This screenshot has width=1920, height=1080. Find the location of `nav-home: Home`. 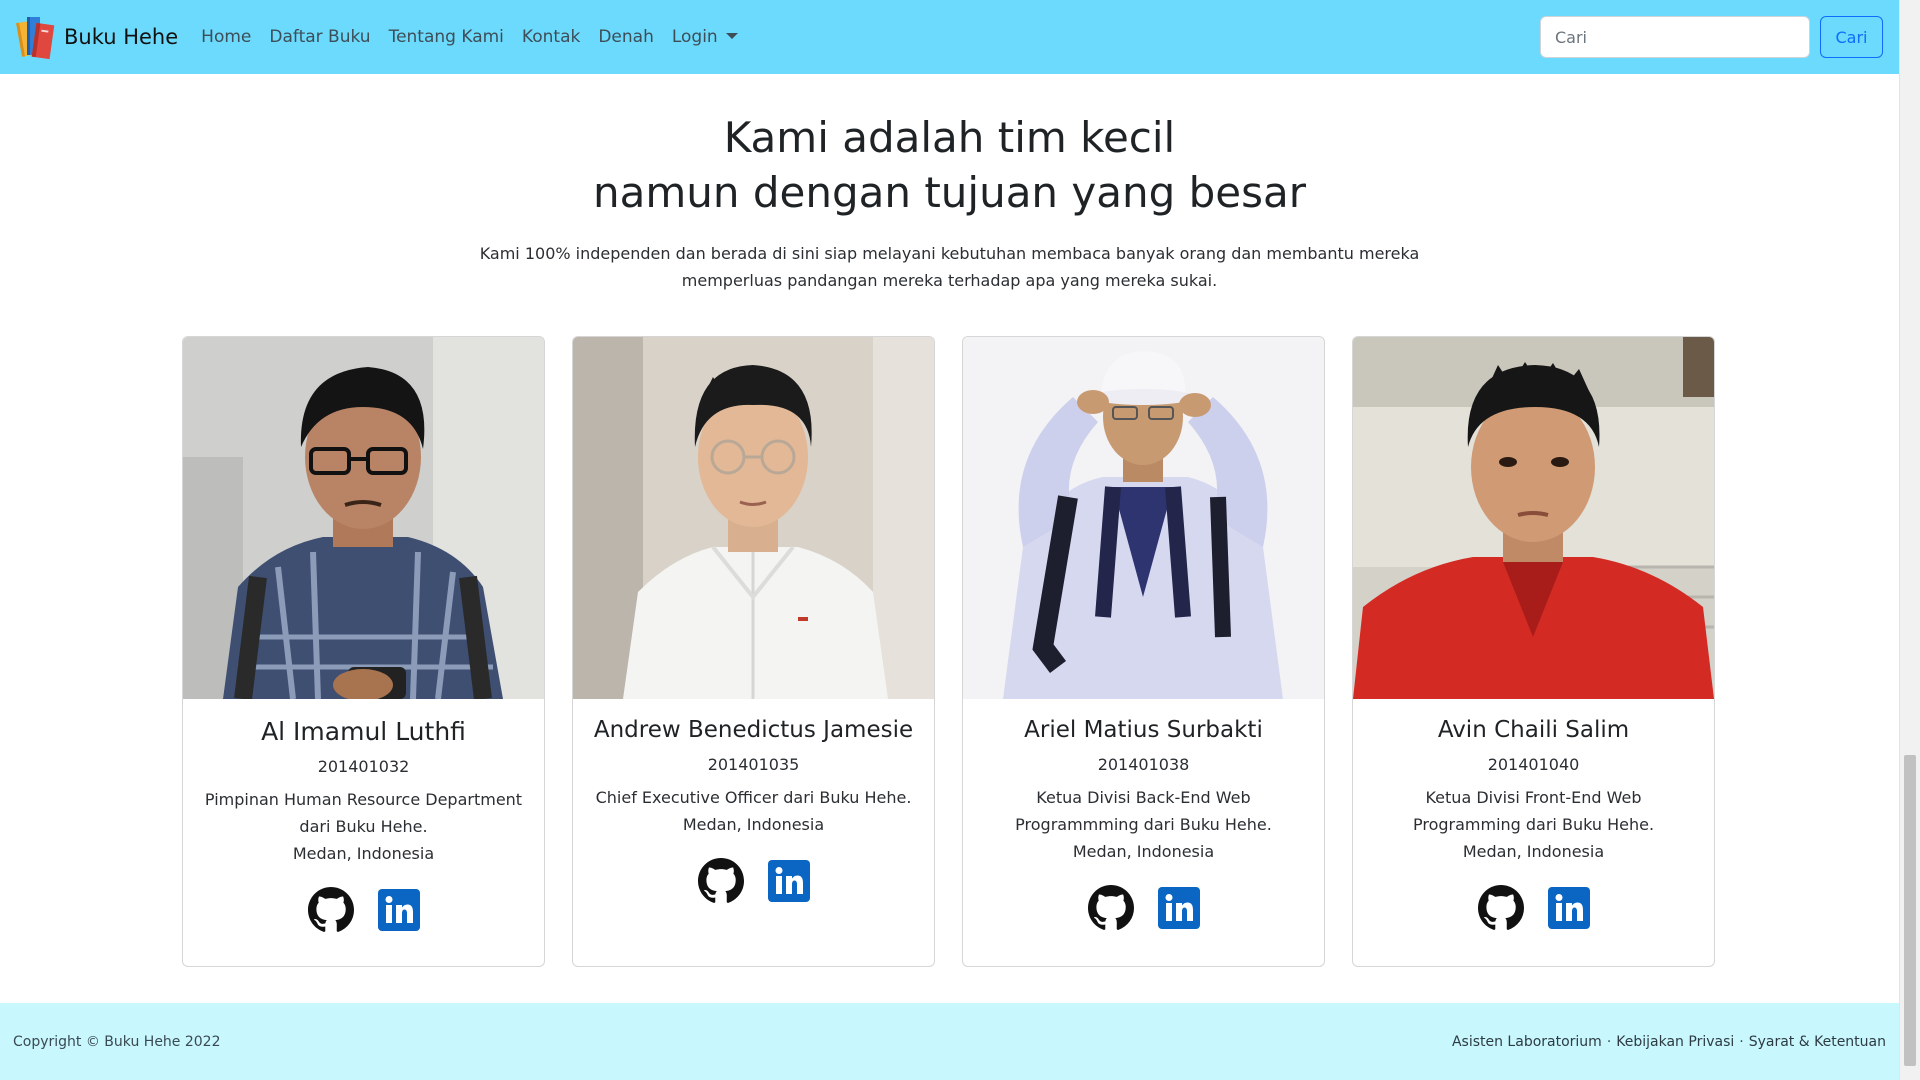

nav-home: Home is located at coordinates (226, 37).